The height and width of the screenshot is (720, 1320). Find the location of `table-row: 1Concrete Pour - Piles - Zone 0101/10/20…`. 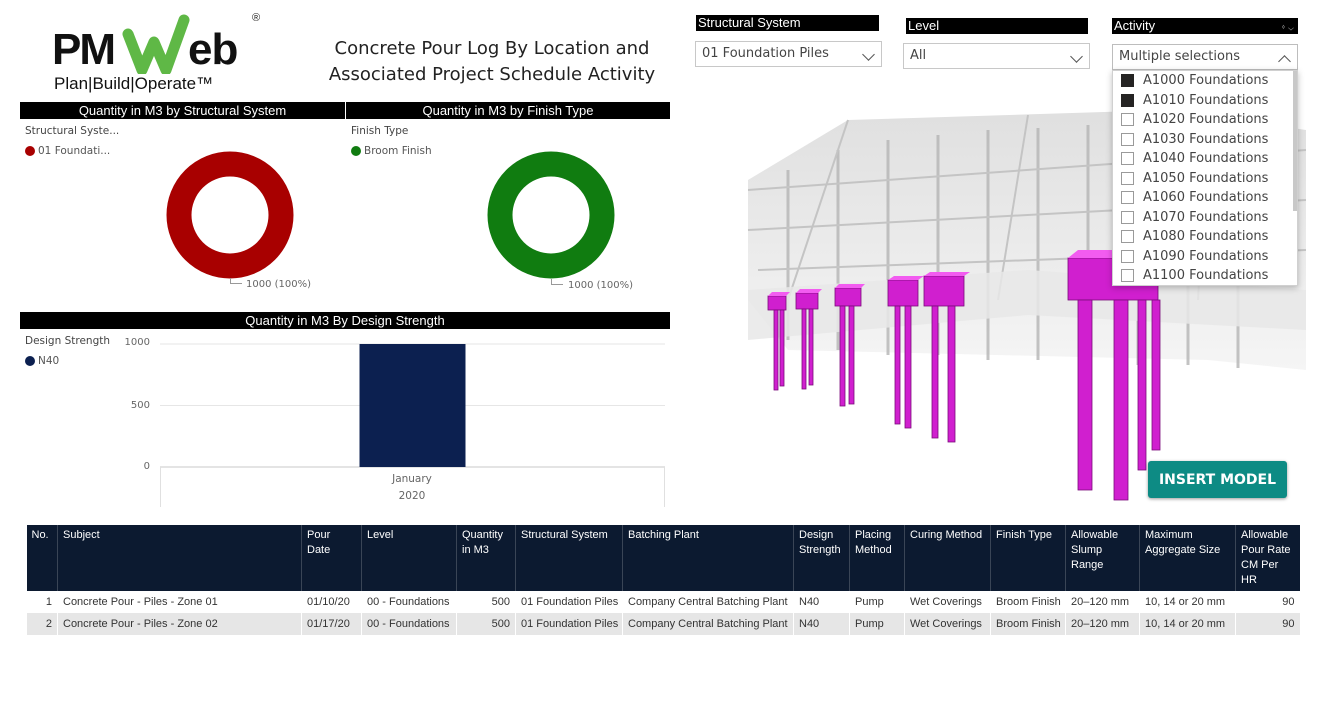

table-row: 1Concrete Pour - Piles - Zone 0101/10/20… is located at coordinates (663, 602).